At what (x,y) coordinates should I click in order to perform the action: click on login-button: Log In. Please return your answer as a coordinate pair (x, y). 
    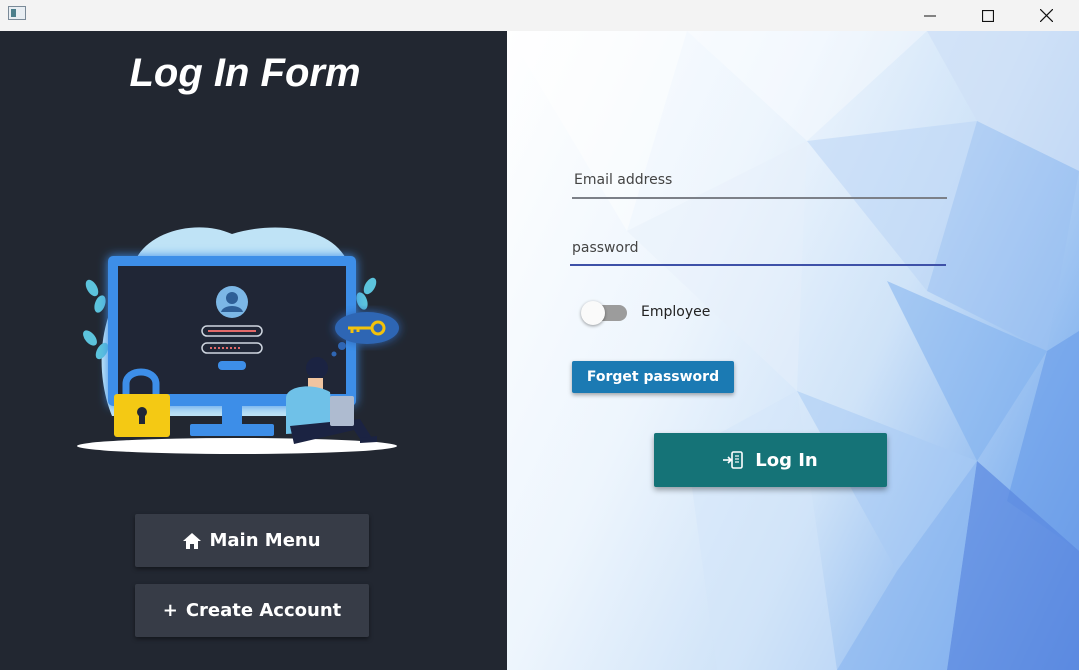
    Looking at the image, I should click on (770, 460).